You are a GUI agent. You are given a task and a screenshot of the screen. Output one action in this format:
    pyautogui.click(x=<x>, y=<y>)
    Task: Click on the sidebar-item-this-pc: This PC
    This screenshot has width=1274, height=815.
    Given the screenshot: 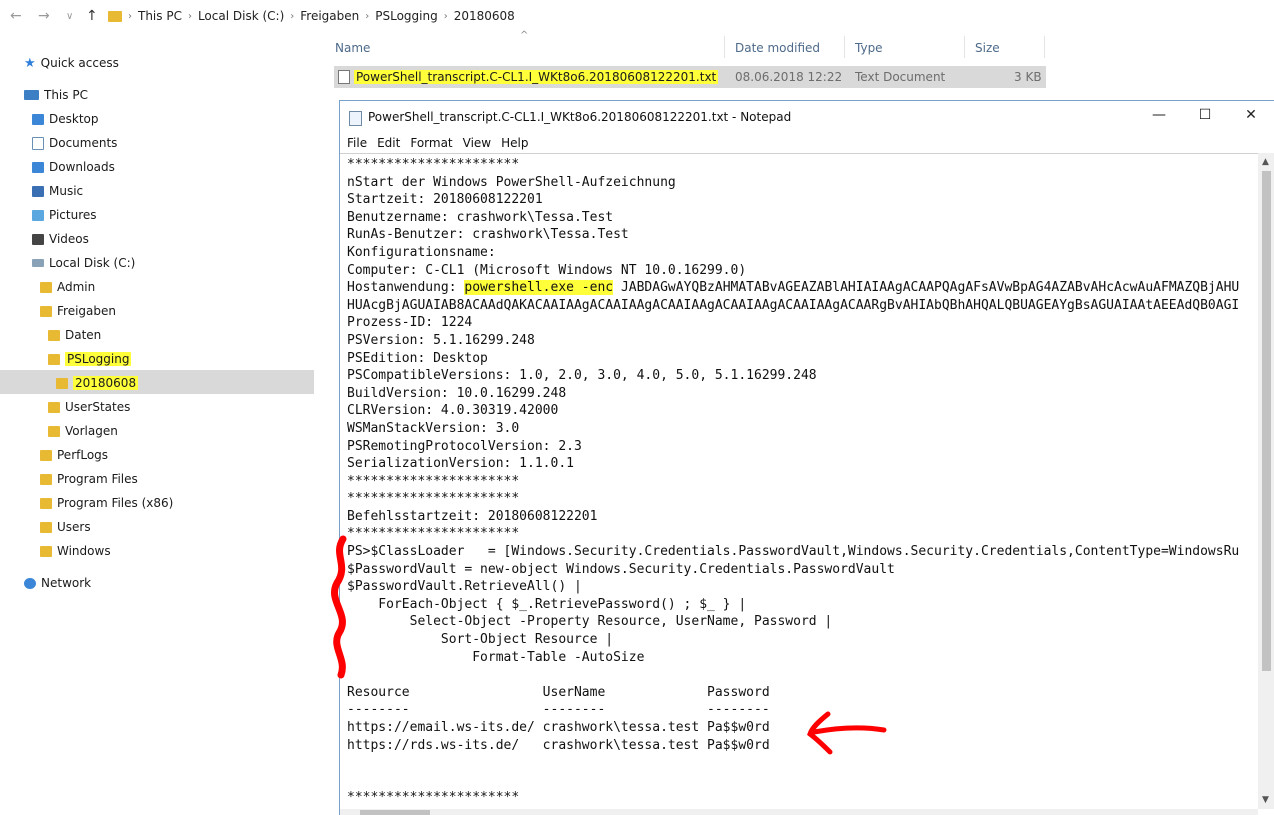 What is the action you would take?
    pyautogui.click(x=56, y=95)
    